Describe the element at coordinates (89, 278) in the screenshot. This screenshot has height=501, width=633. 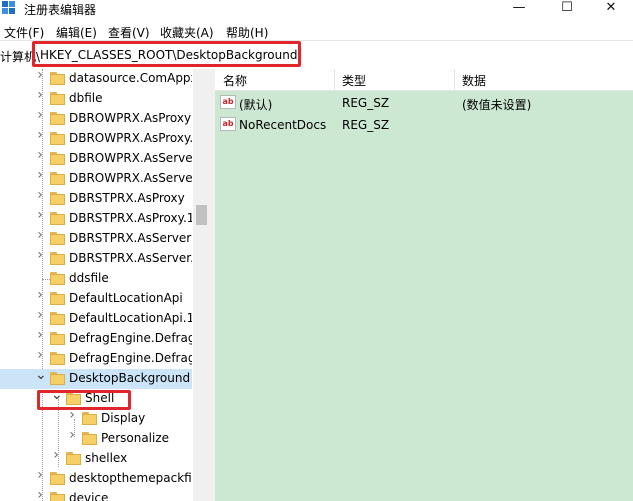
I see `tree-item-label: ddsfile` at that location.